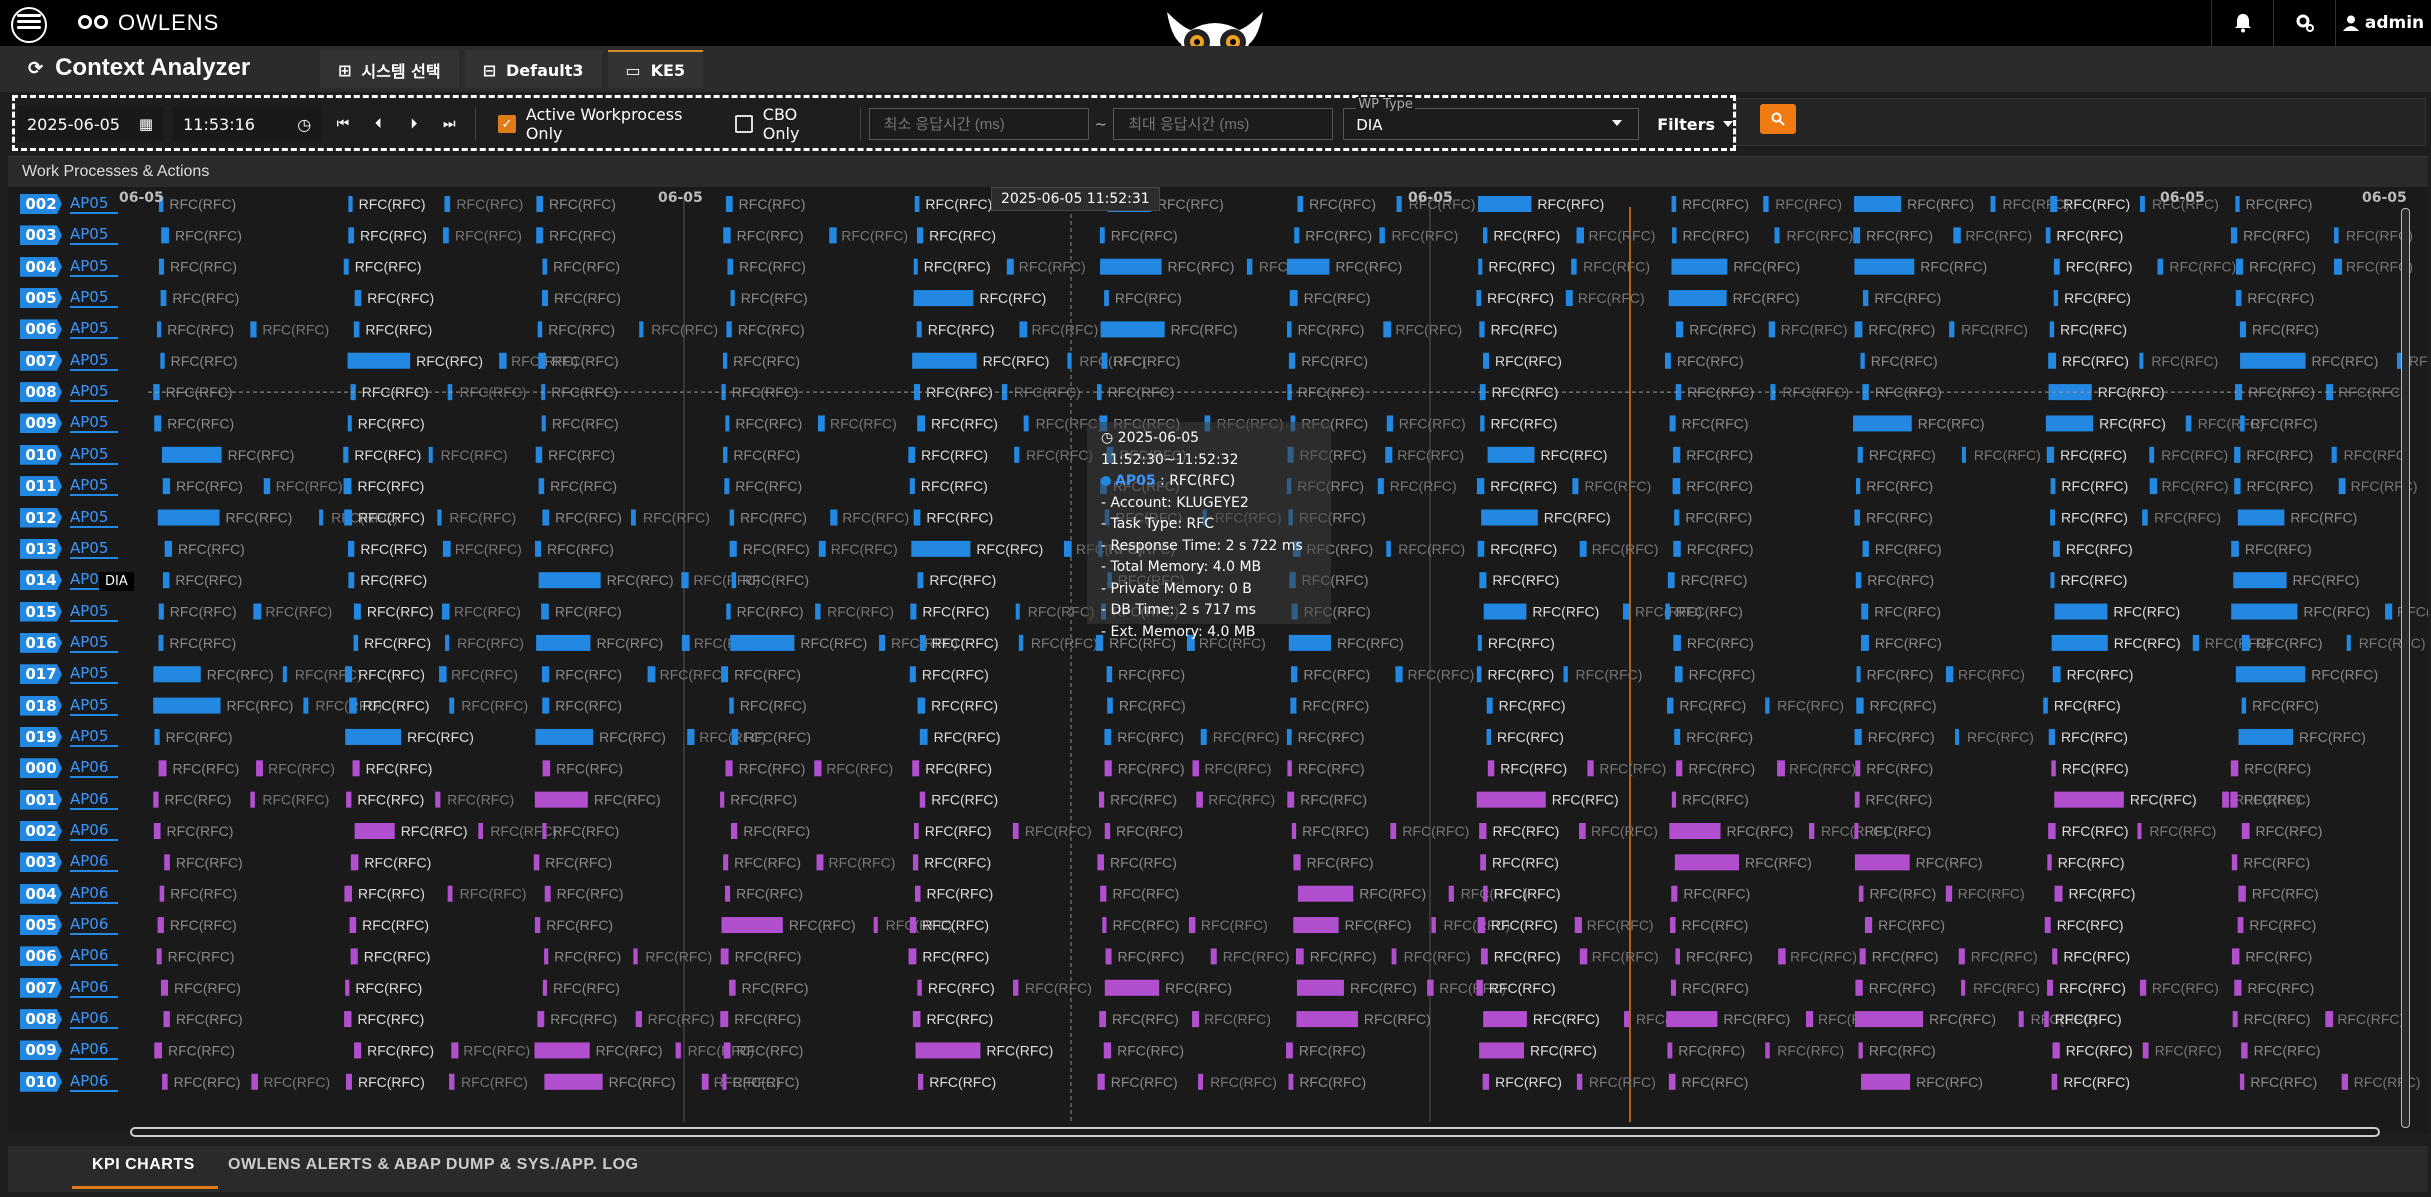  Describe the element at coordinates (69, 800) in the screenshot. I see `wp-row-label: 001 AP06` at that location.